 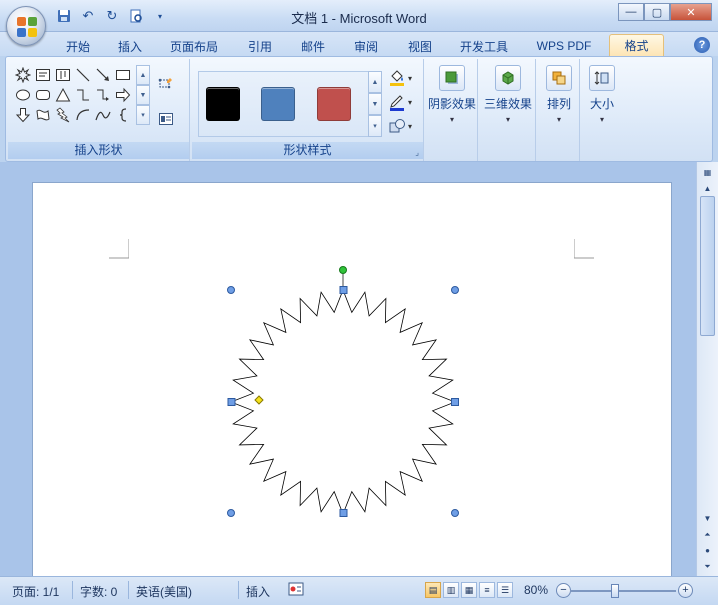 I want to click on zoom-slider-knob, so click(x=615, y=591).